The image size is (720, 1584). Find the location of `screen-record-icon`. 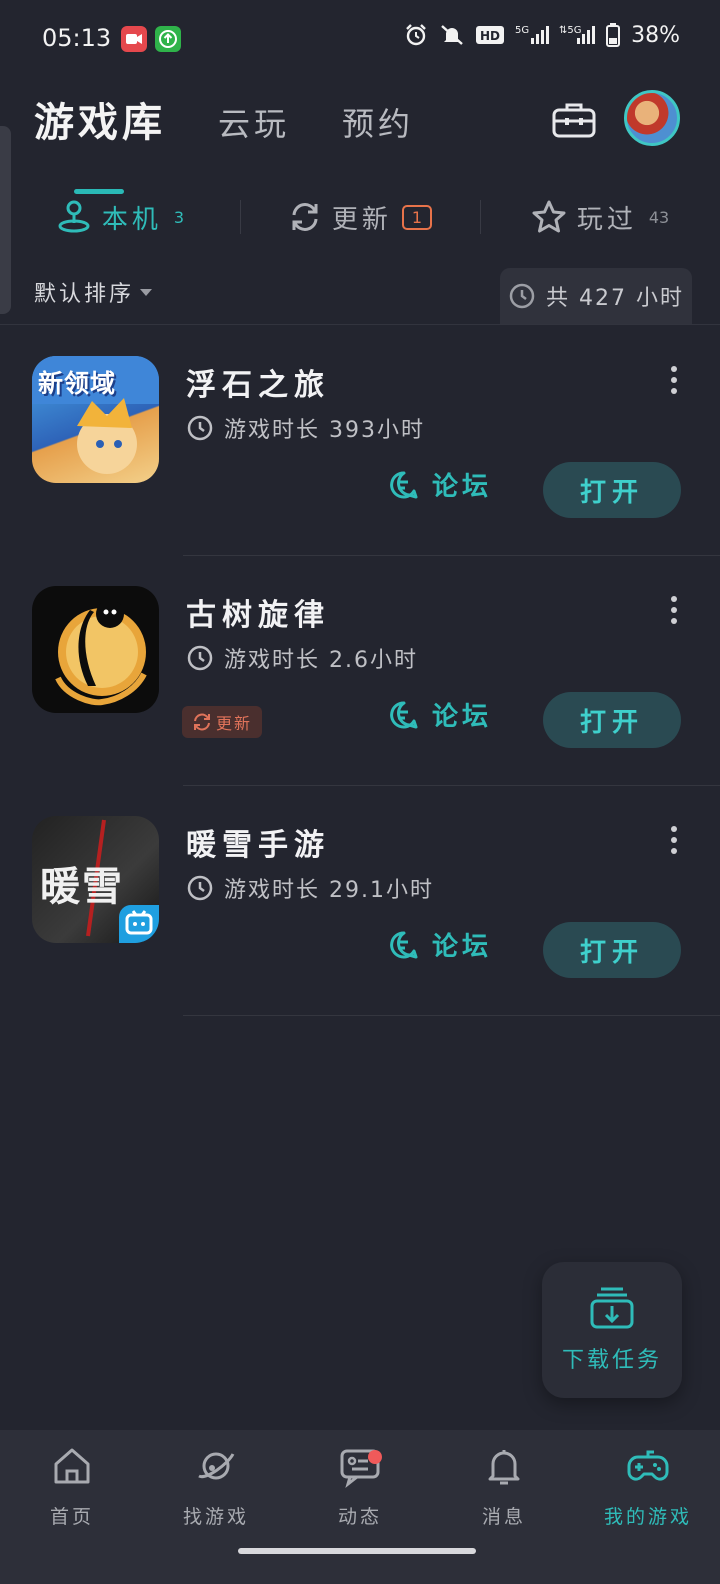

screen-record-icon is located at coordinates (134, 39).